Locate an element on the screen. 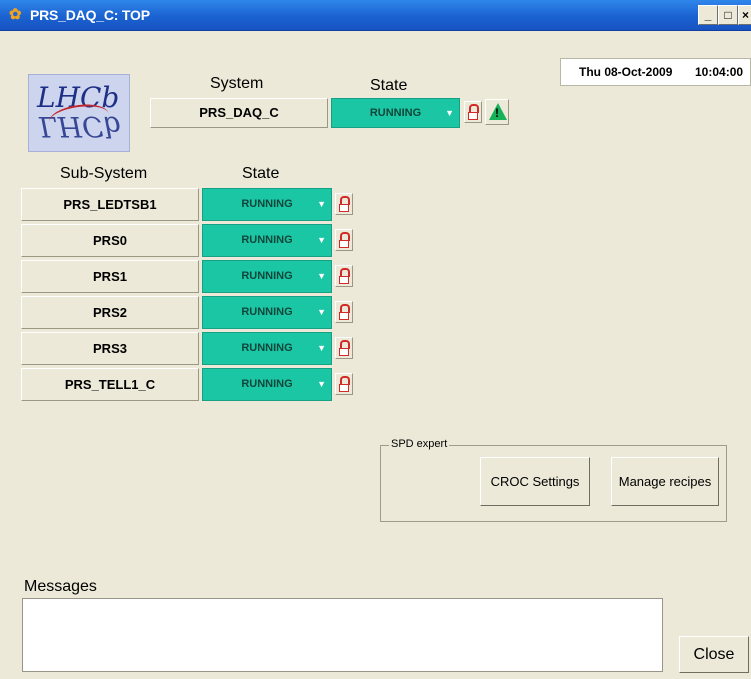 This screenshot has height=679, width=751. subsystem-state-header: State is located at coordinates (261, 173).